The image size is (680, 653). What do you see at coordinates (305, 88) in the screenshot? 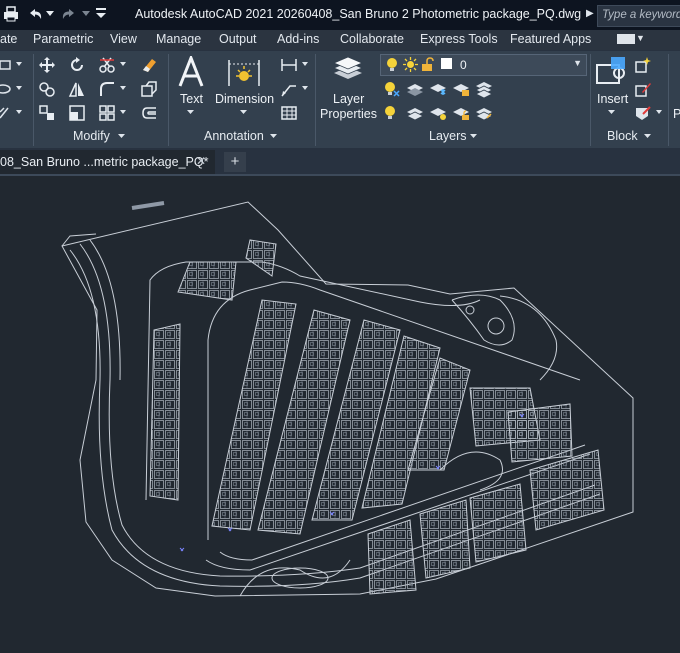
I see `leader-dropdown-icon` at bounding box center [305, 88].